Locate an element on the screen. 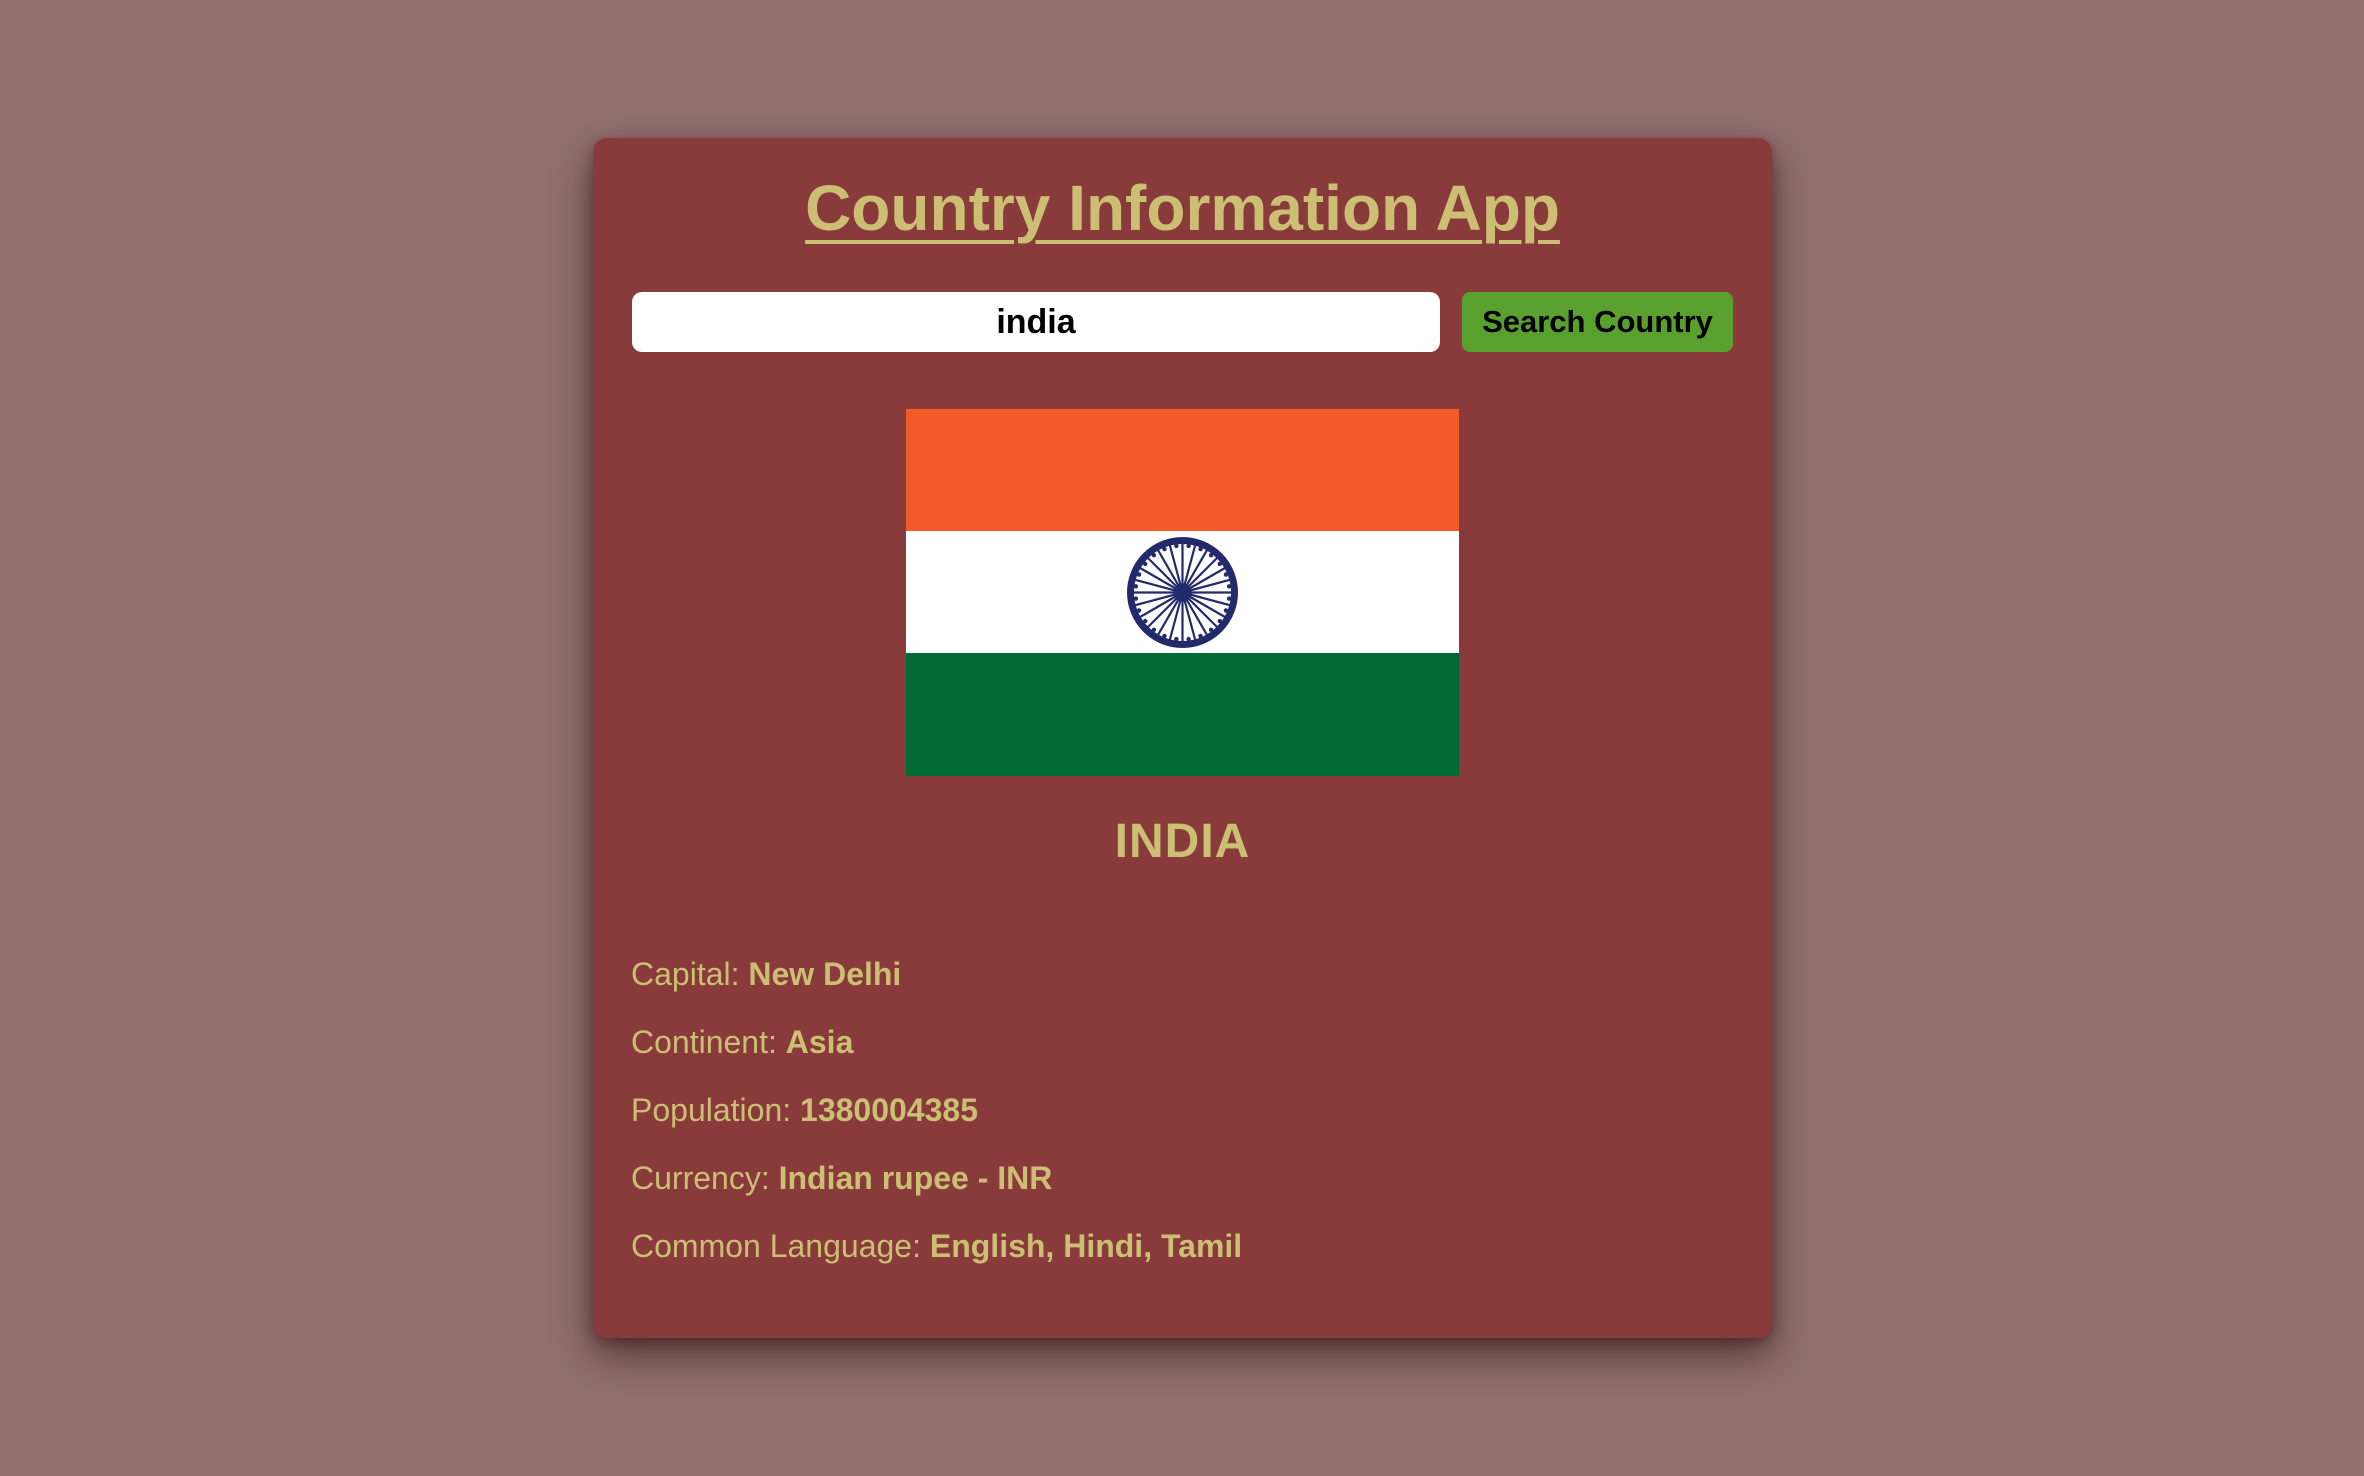 The height and width of the screenshot is (1476, 2364). detail-label: Common Language: is located at coordinates (776, 1246).